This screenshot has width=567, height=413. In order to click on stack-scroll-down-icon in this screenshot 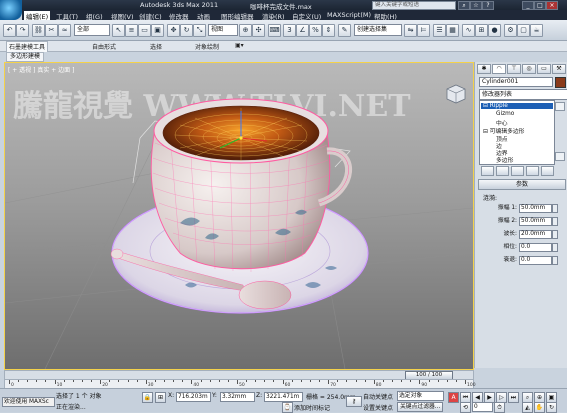, I will do `click(560, 156)`.